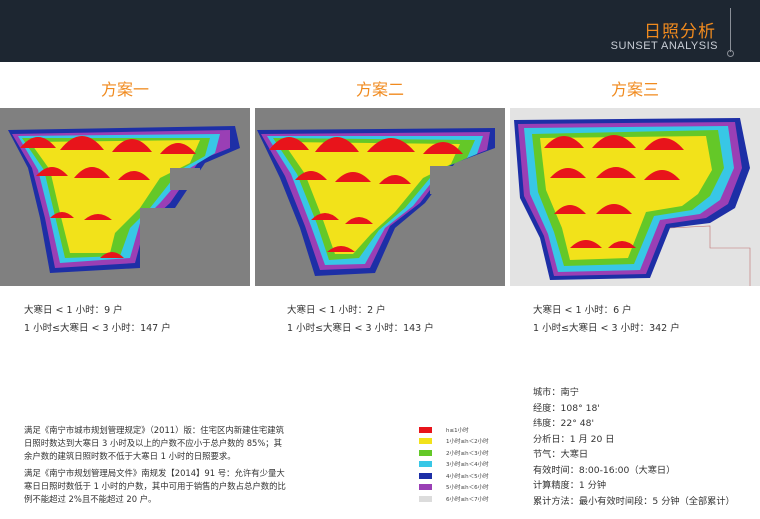 This screenshot has width=760, height=519. What do you see at coordinates (467, 499) in the screenshot?
I see `legend-label: 6小时≤h＜7小时` at bounding box center [467, 499].